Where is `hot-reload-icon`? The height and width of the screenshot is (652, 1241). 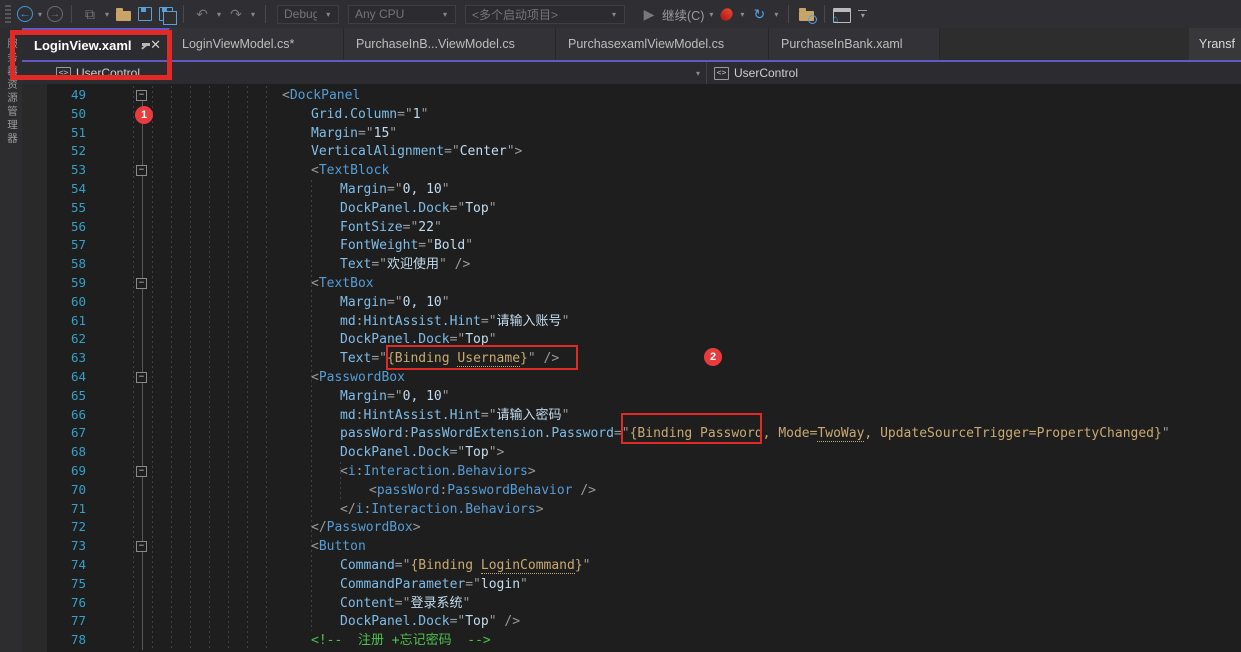
hot-reload-icon is located at coordinates (727, 14).